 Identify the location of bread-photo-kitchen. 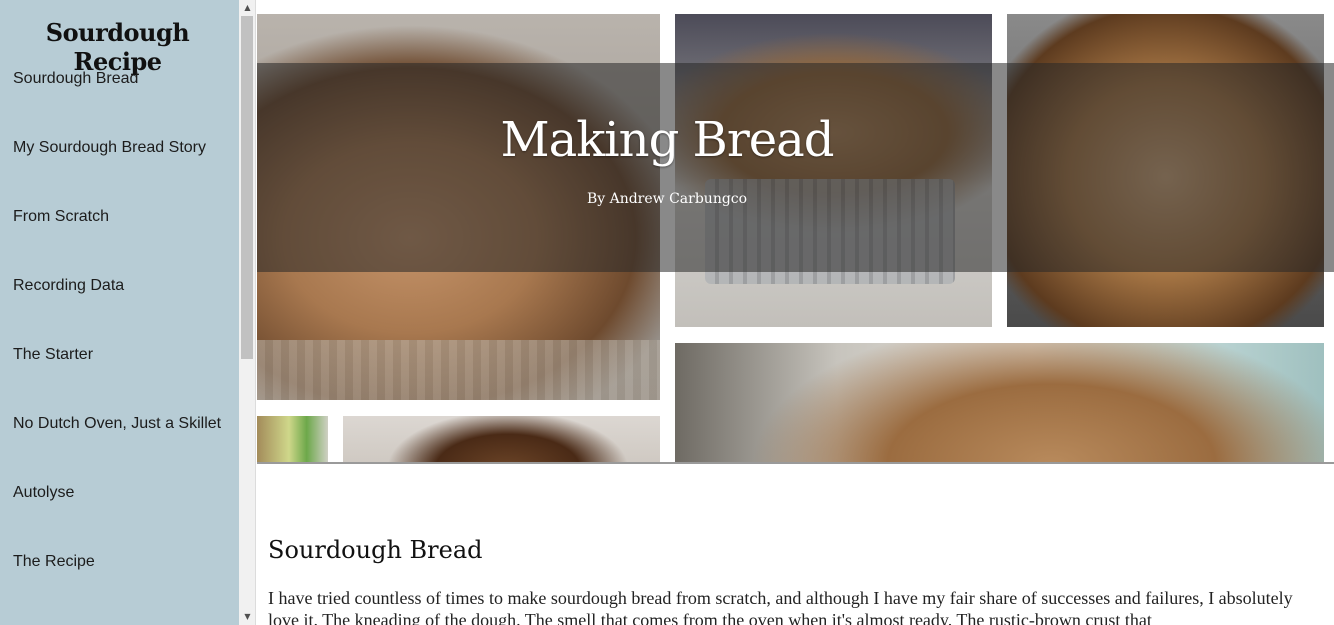
(292, 439).